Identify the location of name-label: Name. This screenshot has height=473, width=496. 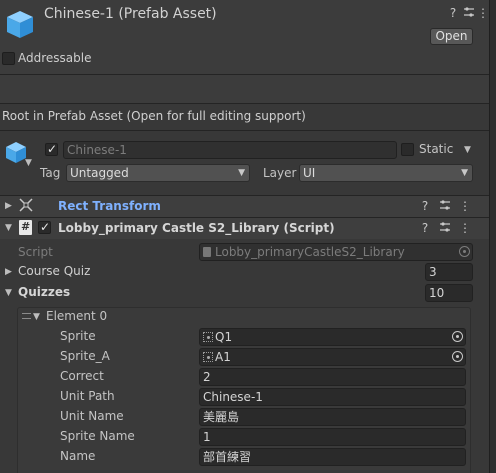
(78, 456).